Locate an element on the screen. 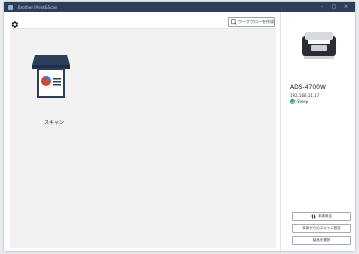 The height and width of the screenshot is (254, 359). scan-to-pc-settings-button: 本体からのスキャン設定 is located at coordinates (321, 228).